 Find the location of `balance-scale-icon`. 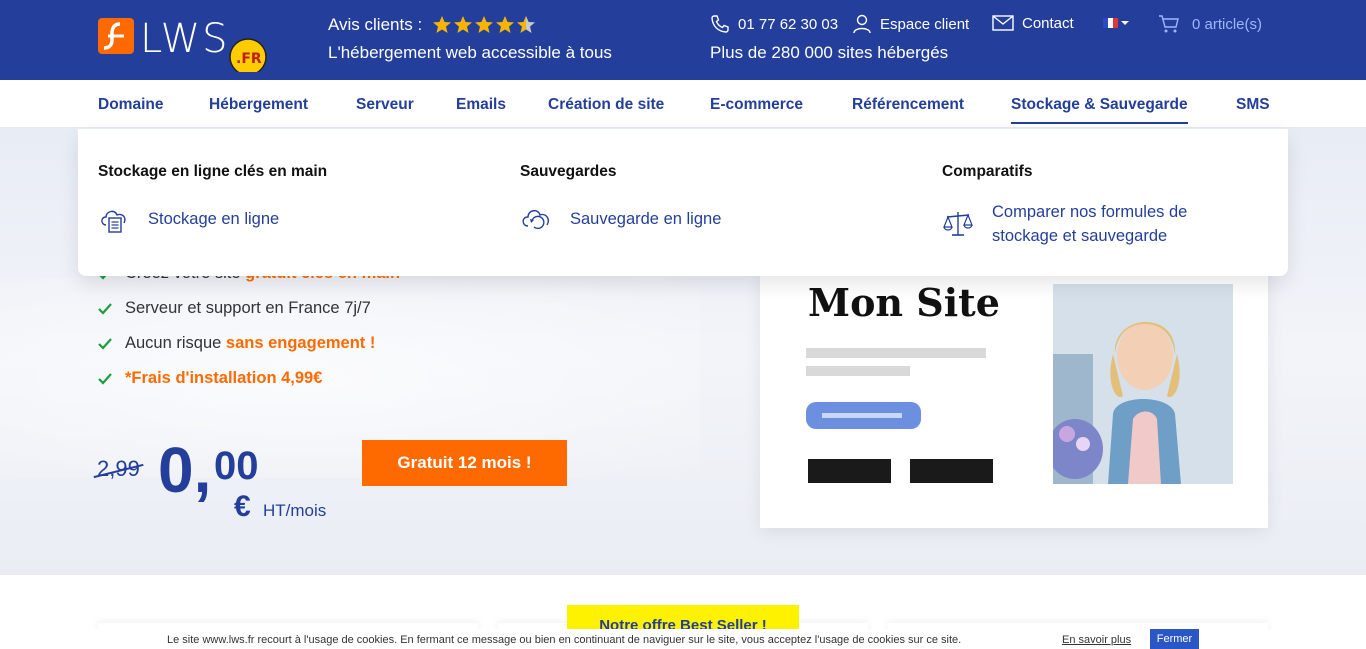

balance-scale-icon is located at coordinates (958, 224).